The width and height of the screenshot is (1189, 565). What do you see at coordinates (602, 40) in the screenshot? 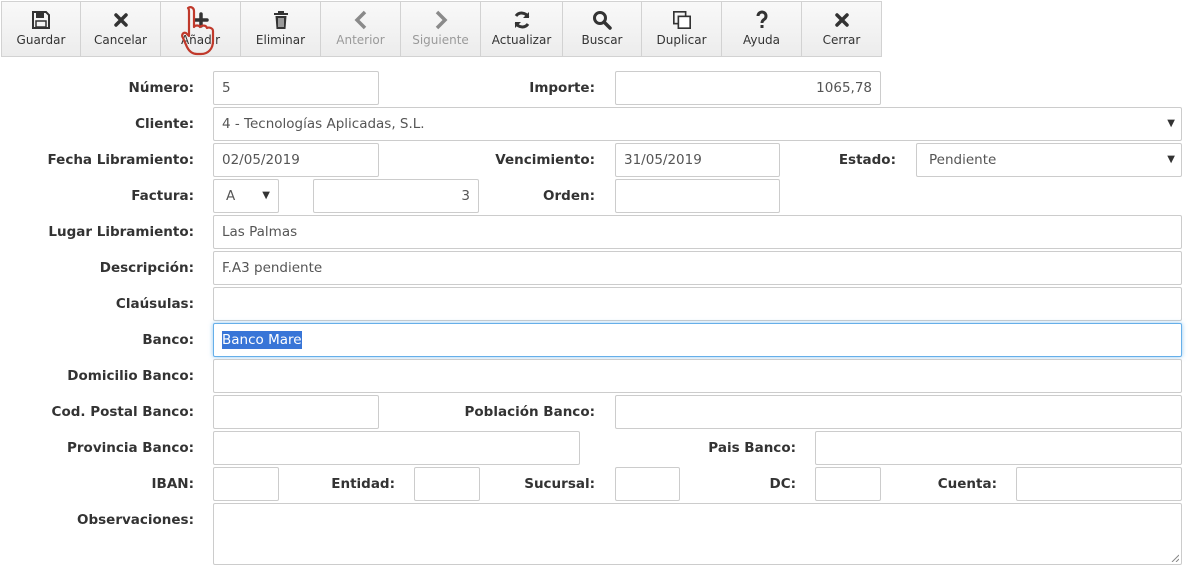
I see `search-label: Buscar` at bounding box center [602, 40].